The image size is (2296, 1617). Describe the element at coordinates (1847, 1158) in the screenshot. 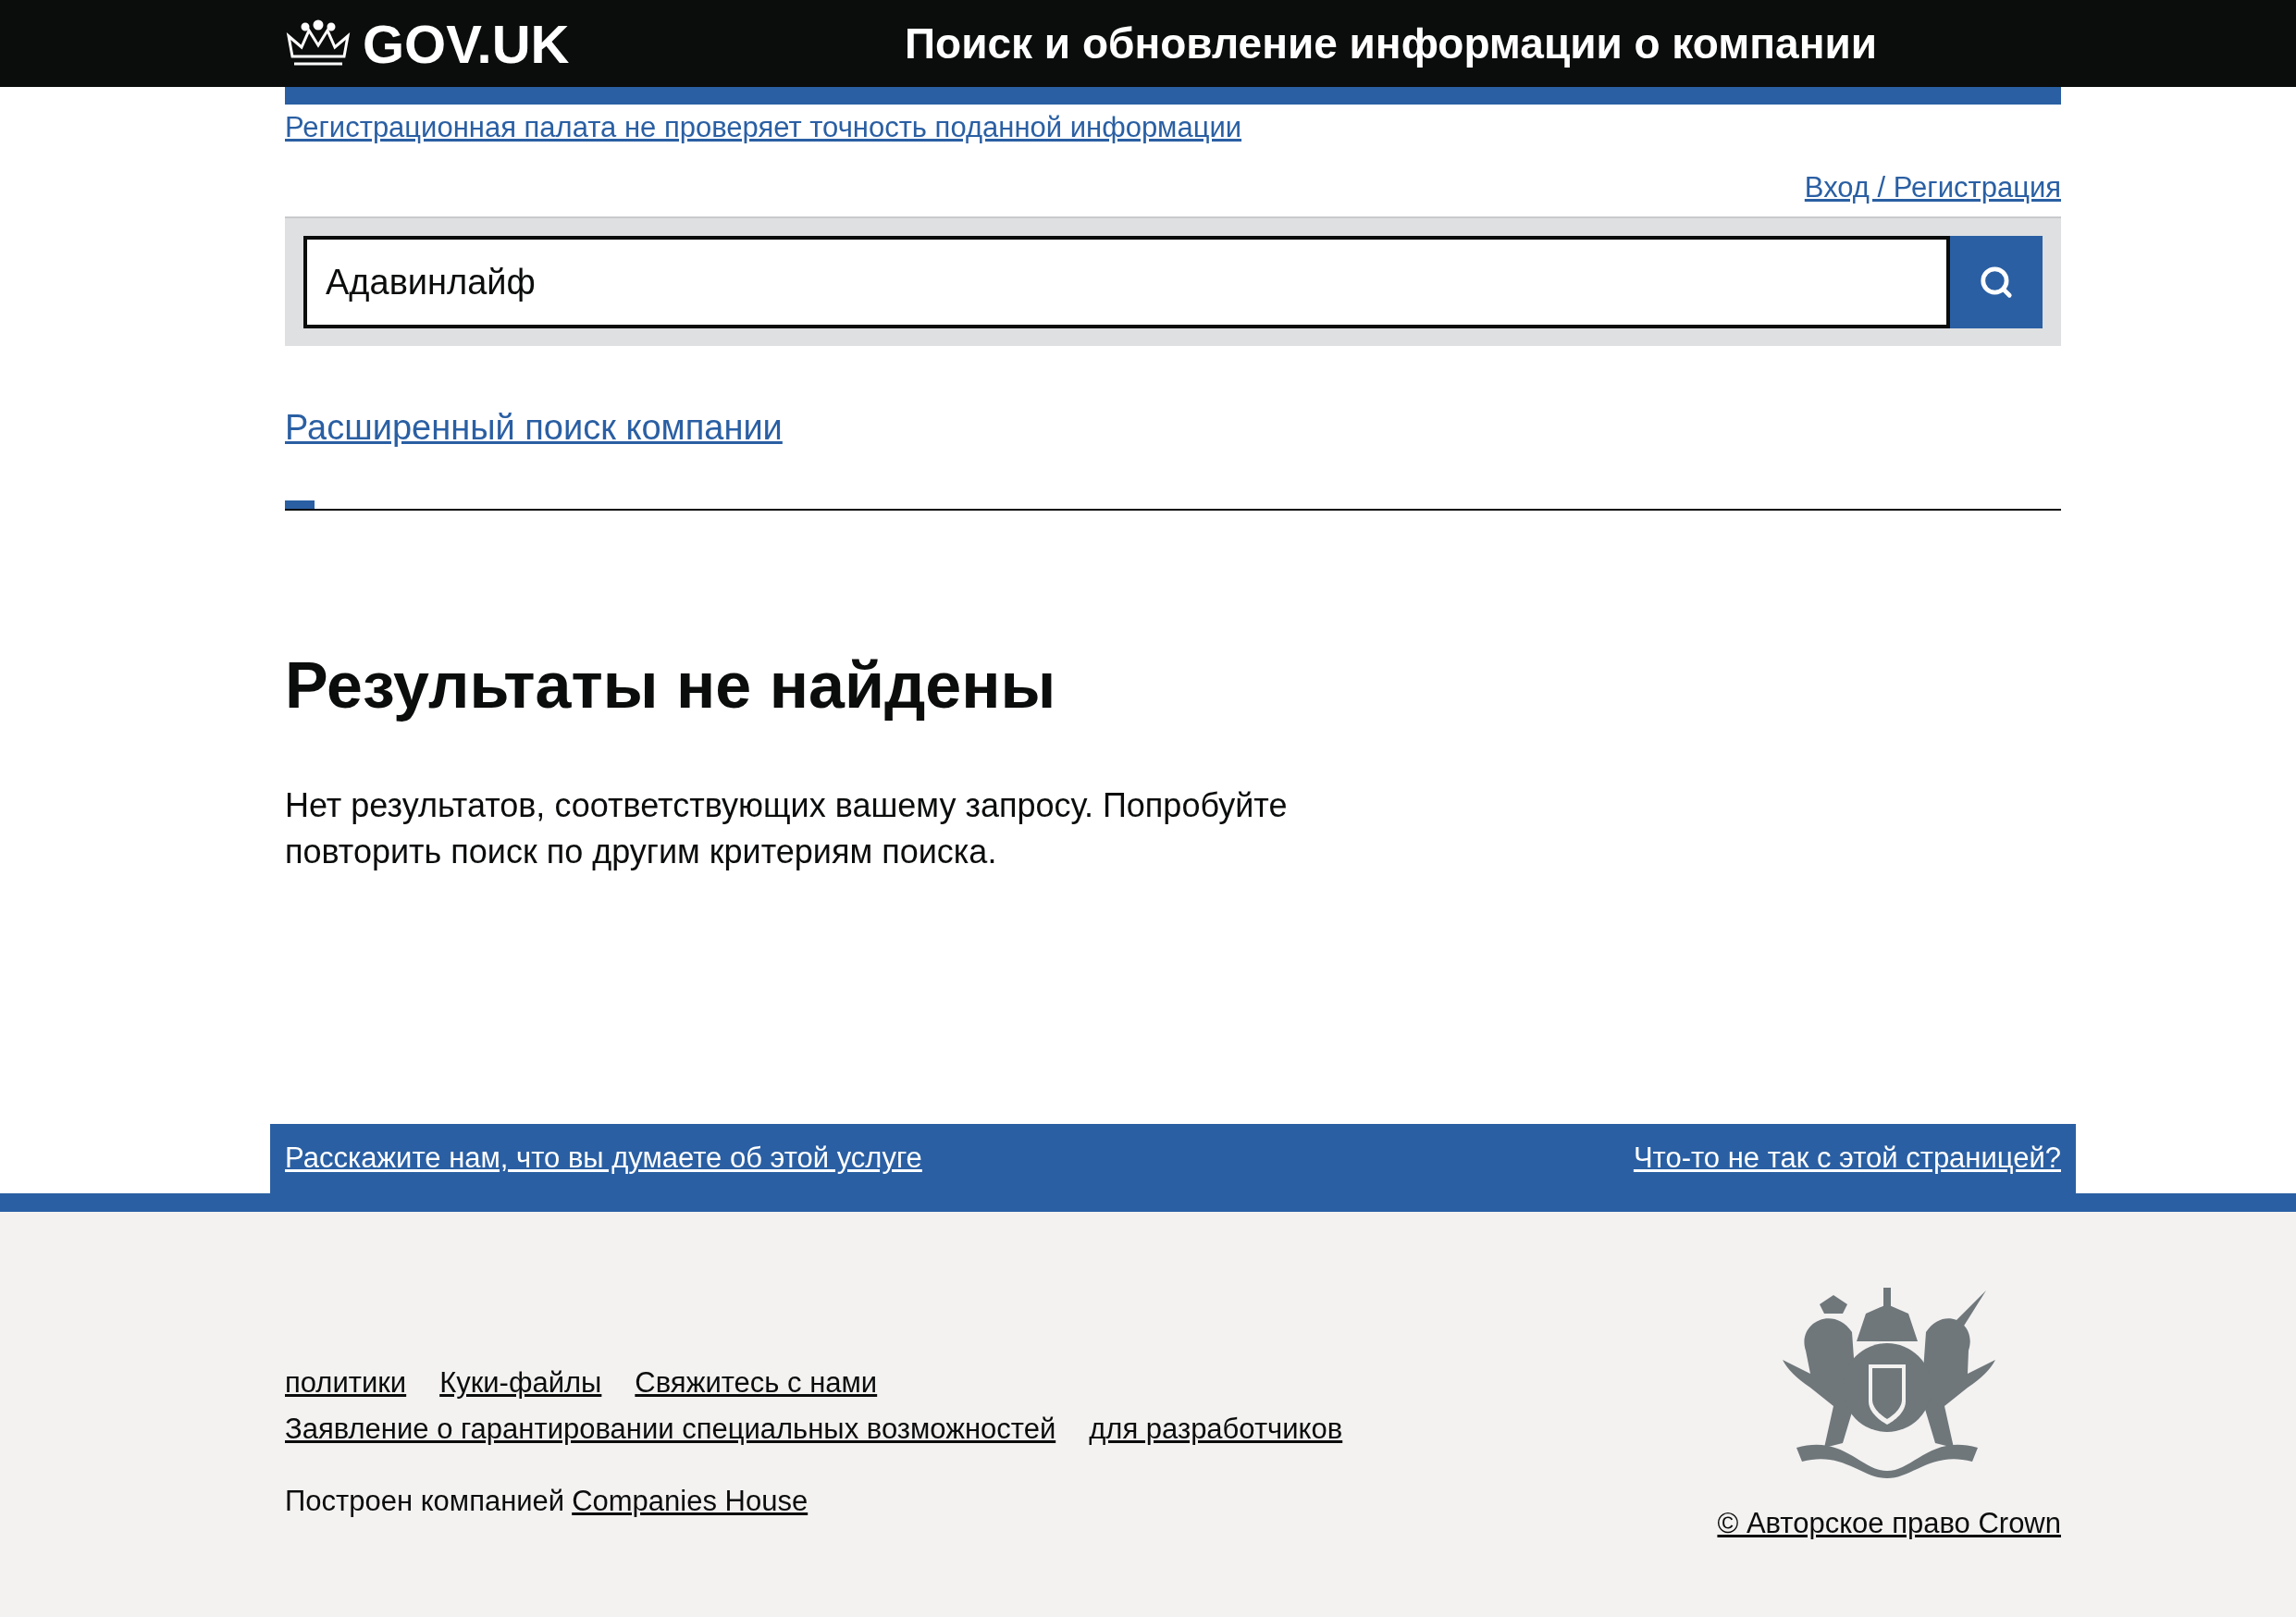

I see `report-problem-link: Что-то не так с этой страницей?` at that location.